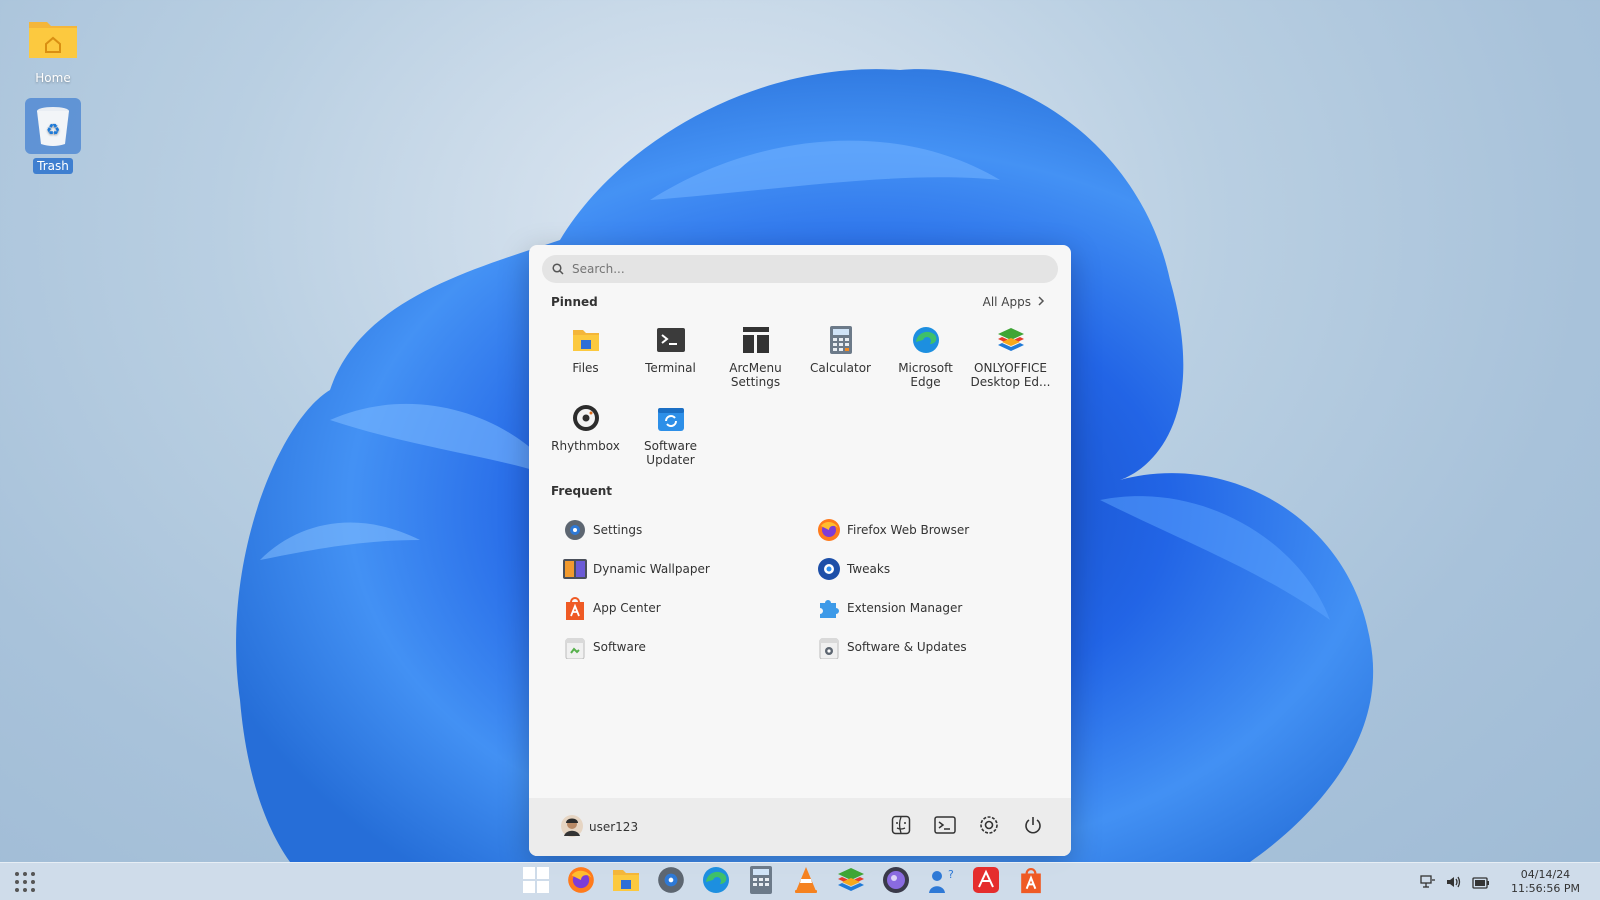 The width and height of the screenshot is (1600, 900). Describe the element at coordinates (671, 418) in the screenshot. I see `software-updater-icon` at that location.